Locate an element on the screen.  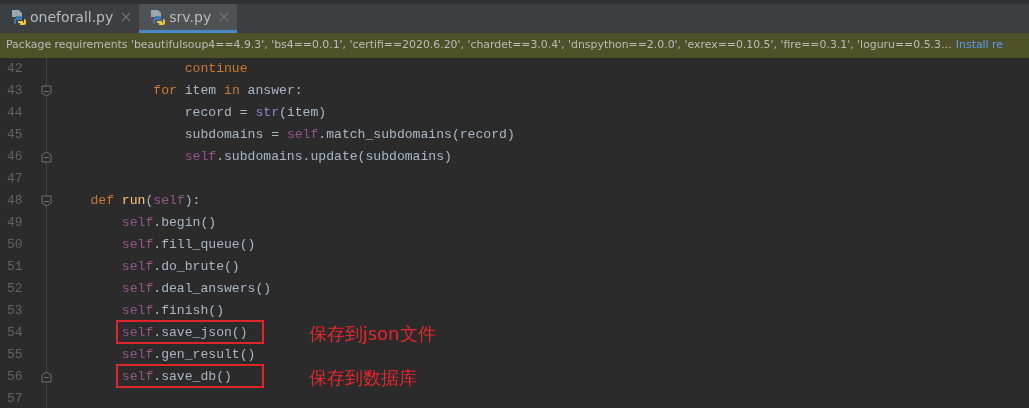
annotation-note: 保存到数据库 is located at coordinates (362, 377).